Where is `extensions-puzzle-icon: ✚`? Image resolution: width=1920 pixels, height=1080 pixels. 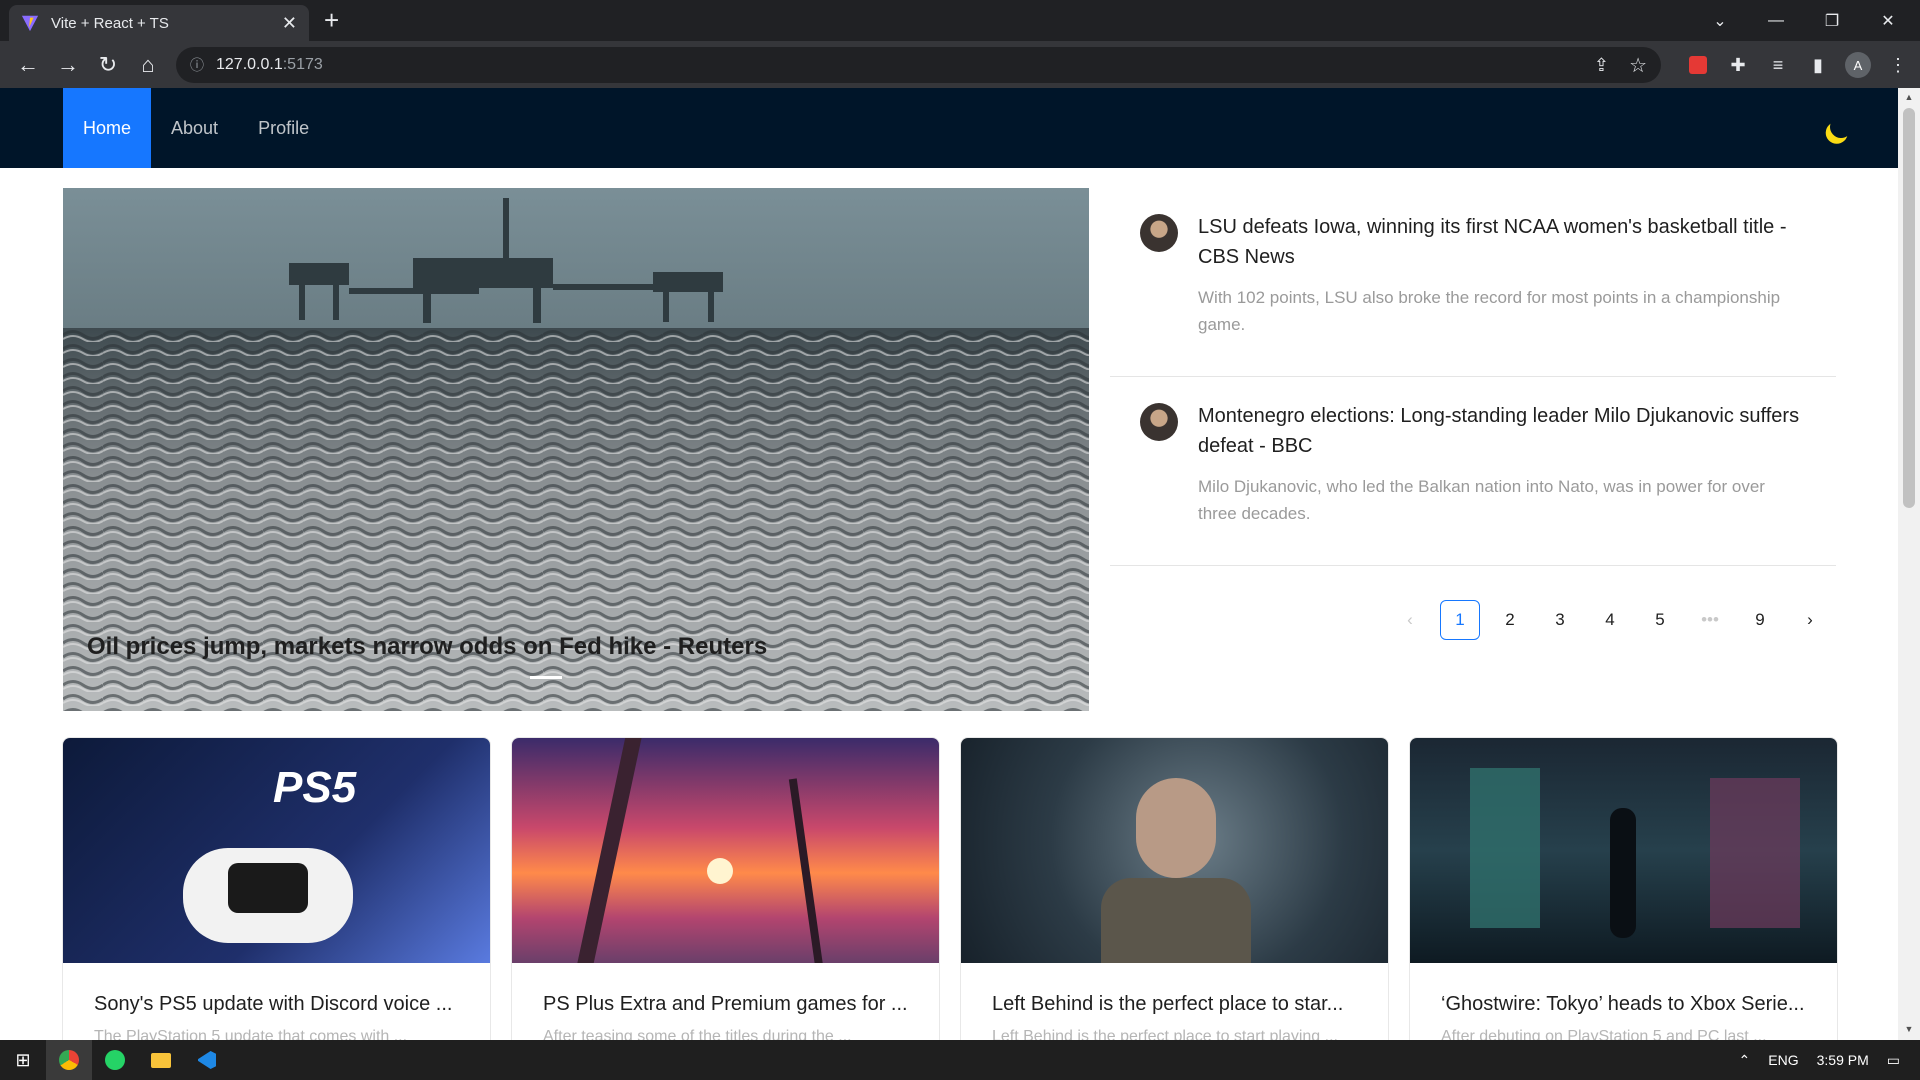
extensions-puzzle-icon: ✚ is located at coordinates (1738, 65).